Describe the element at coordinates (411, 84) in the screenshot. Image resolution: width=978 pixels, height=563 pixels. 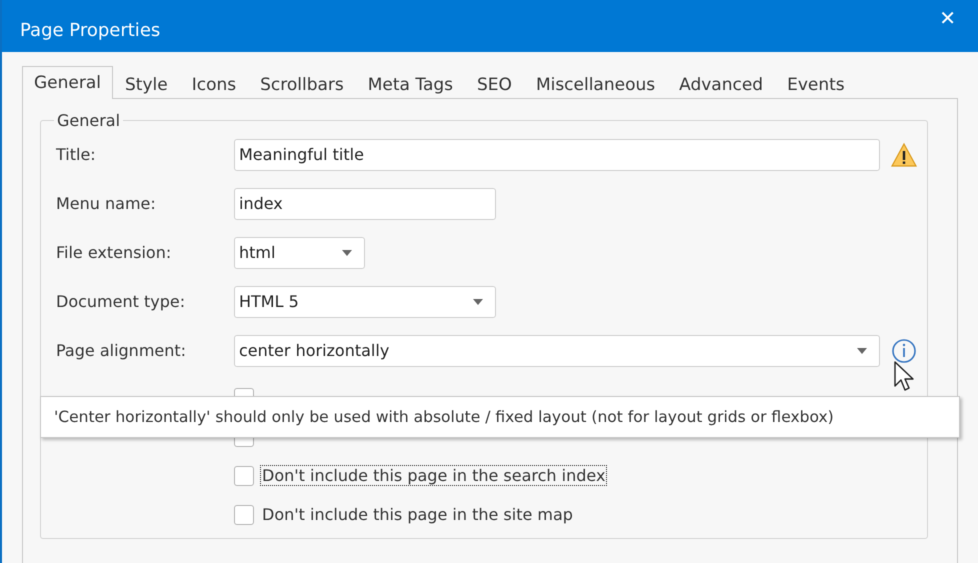
I see `tab: Meta Tags` at that location.